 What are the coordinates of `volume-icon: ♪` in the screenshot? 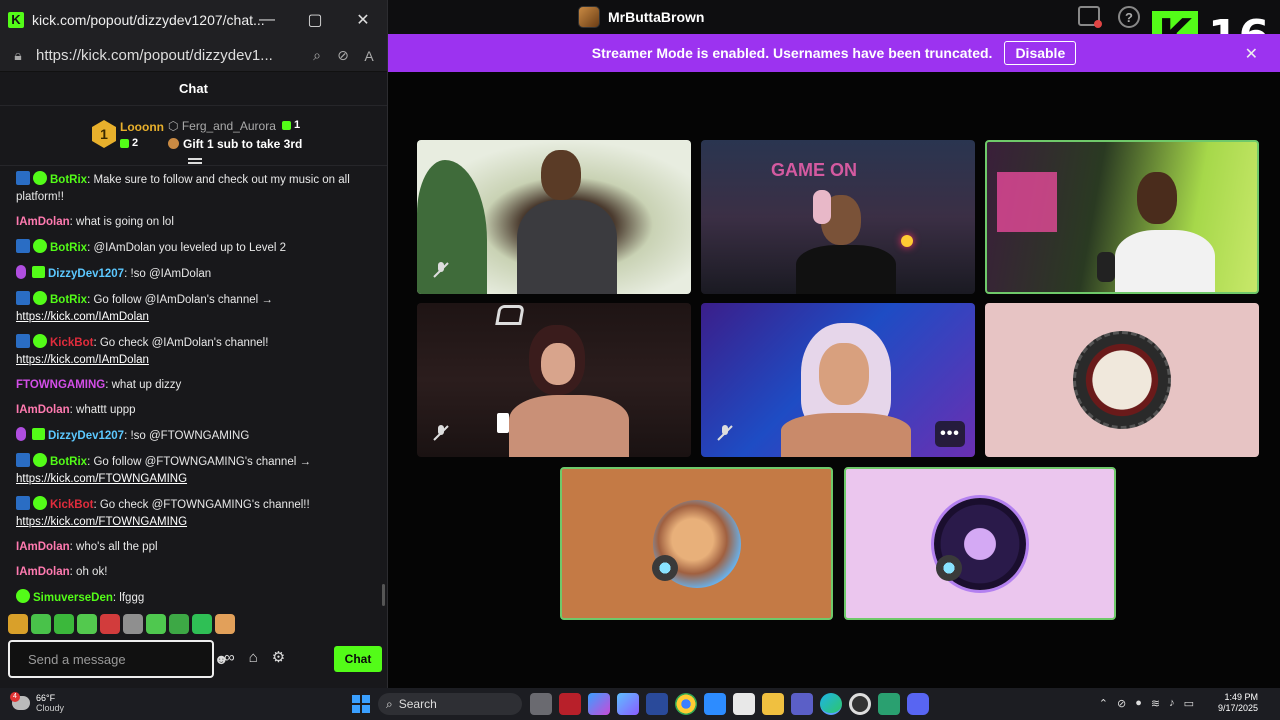 It's located at (1172, 703).